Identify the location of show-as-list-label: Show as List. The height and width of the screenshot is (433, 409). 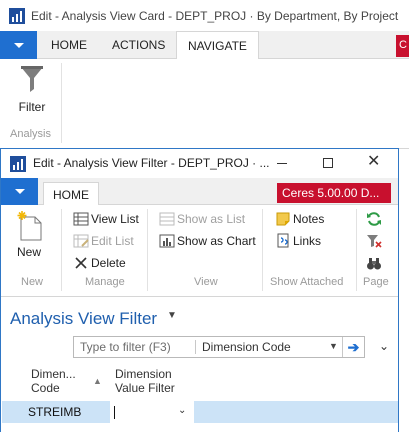
(211, 219).